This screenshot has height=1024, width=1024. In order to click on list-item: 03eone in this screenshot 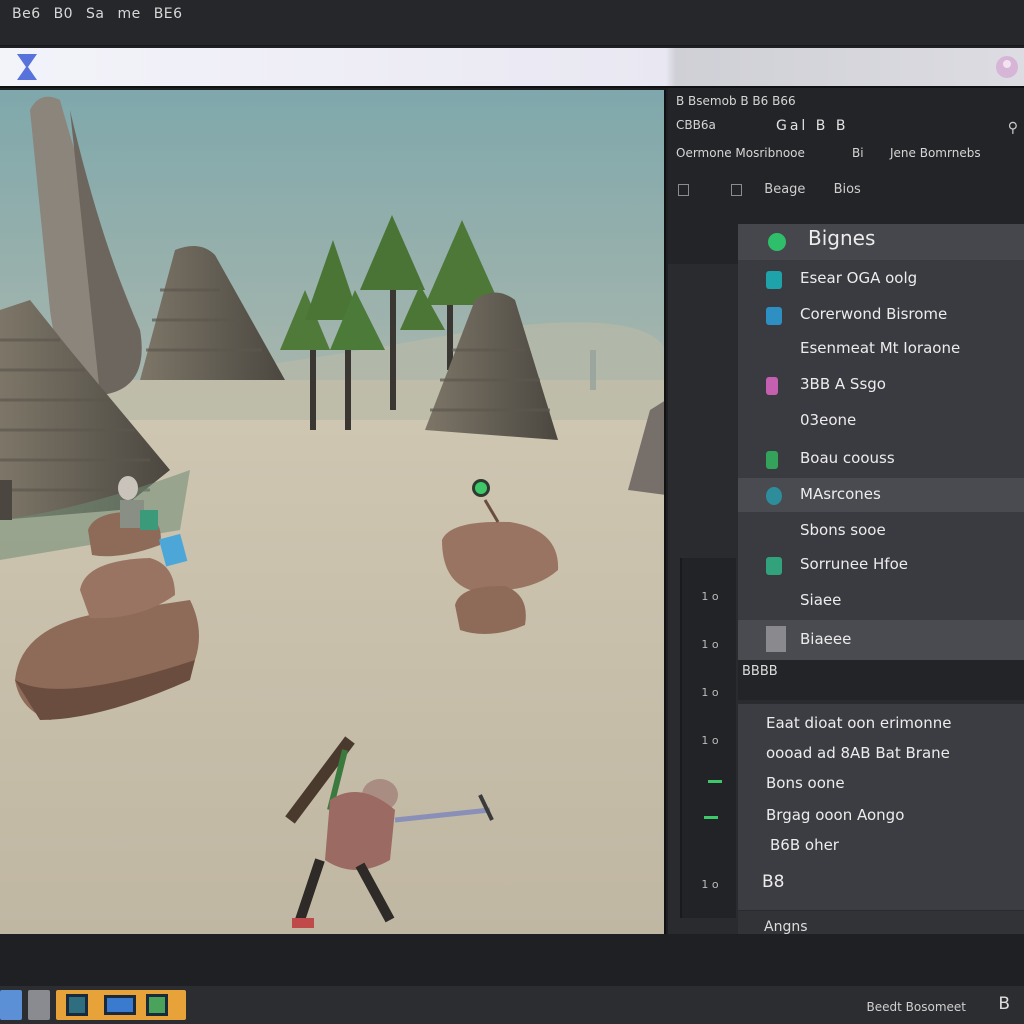, I will do `click(881, 421)`.